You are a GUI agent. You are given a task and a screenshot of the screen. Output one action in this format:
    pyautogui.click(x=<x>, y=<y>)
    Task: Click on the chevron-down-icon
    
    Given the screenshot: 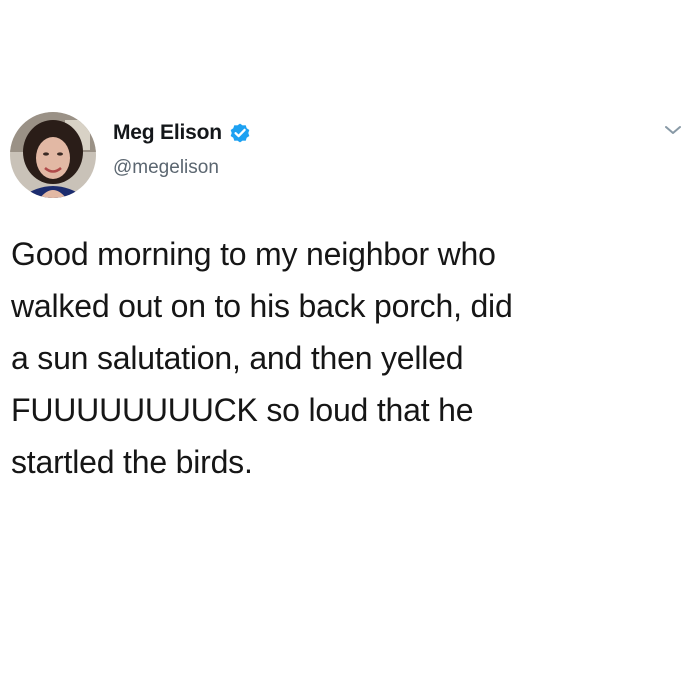 What is the action you would take?
    pyautogui.click(x=673, y=130)
    